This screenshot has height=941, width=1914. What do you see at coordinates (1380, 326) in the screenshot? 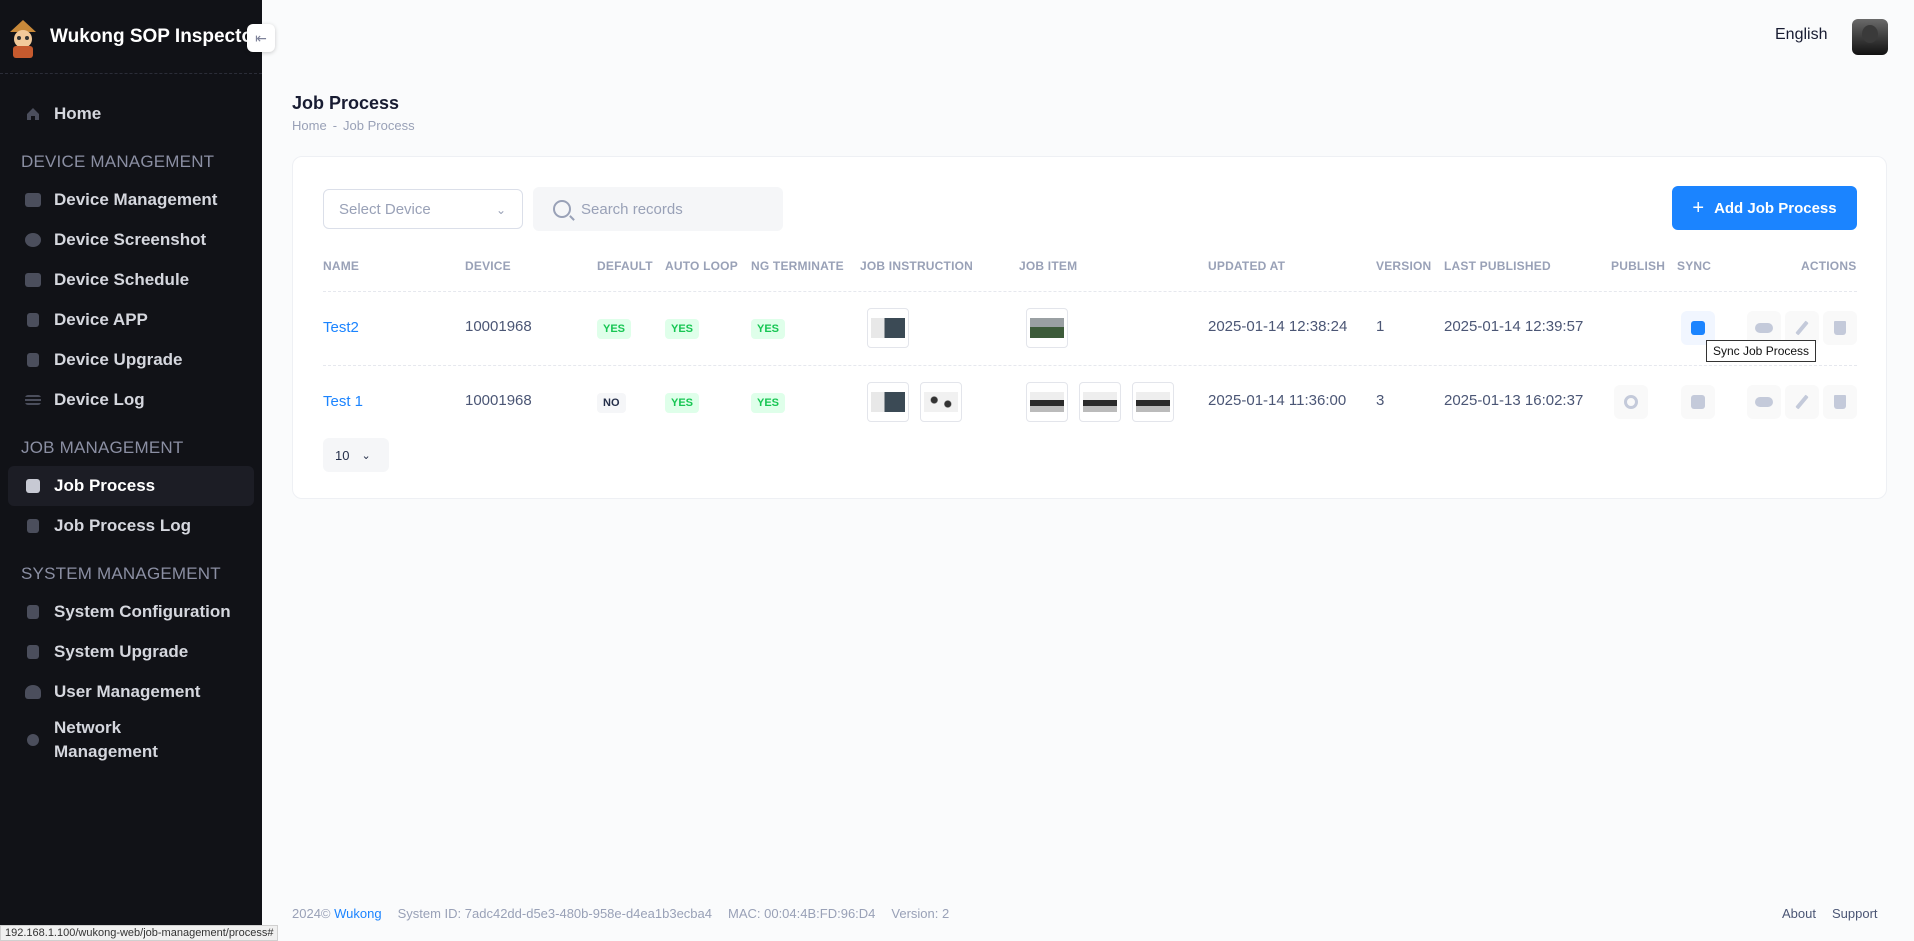
I see `version-cell: 1` at bounding box center [1380, 326].